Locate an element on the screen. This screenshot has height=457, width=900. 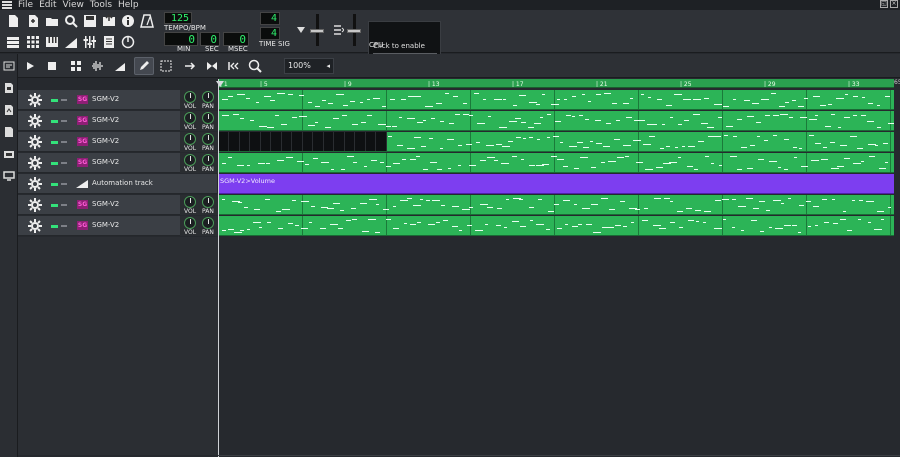
menu-view: View is located at coordinates (73, 5).